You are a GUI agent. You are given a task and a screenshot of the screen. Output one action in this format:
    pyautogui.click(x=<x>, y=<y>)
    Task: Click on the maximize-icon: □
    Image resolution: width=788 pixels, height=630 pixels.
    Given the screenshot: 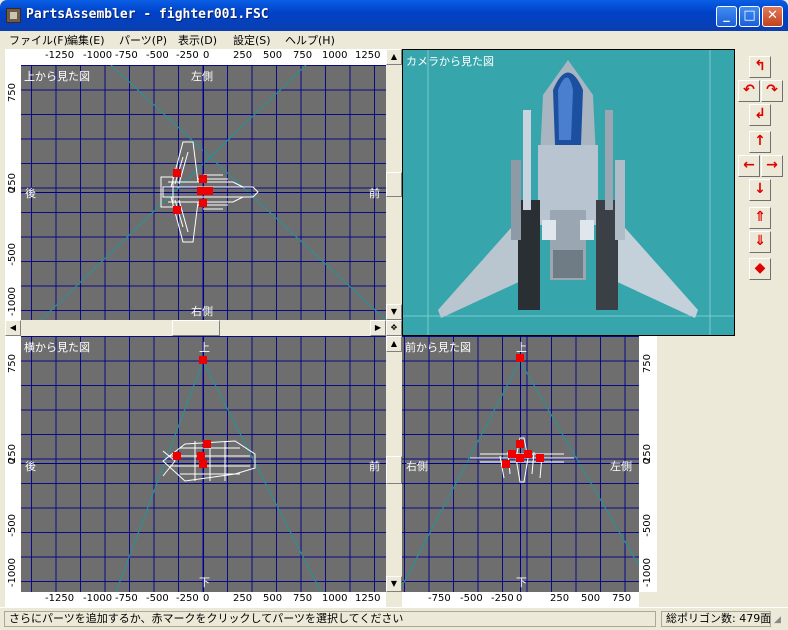 What is the action you would take?
    pyautogui.click(x=749, y=15)
    